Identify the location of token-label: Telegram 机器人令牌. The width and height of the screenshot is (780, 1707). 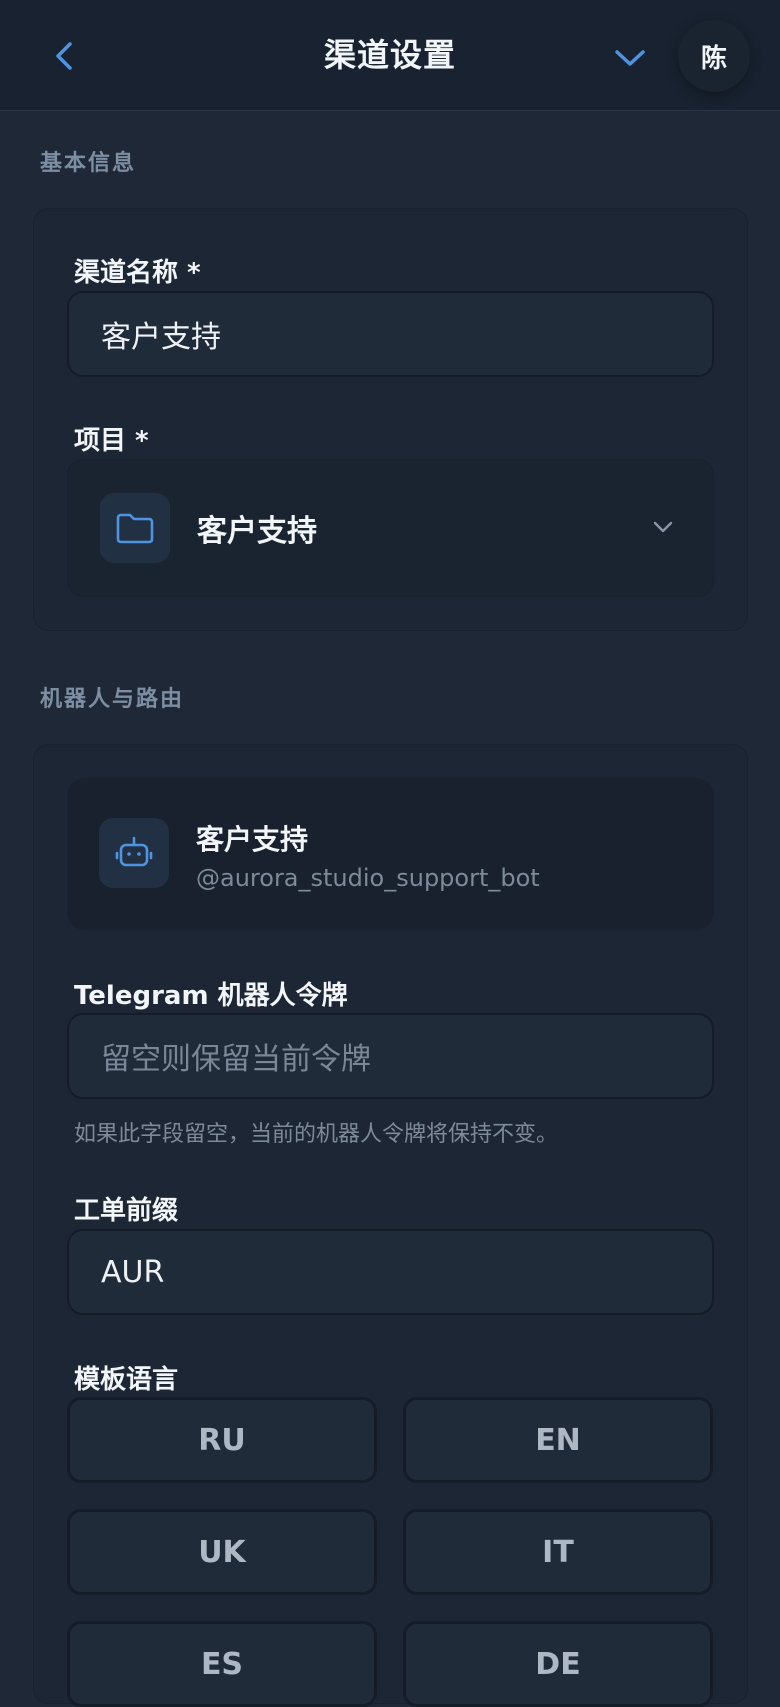
(211, 996).